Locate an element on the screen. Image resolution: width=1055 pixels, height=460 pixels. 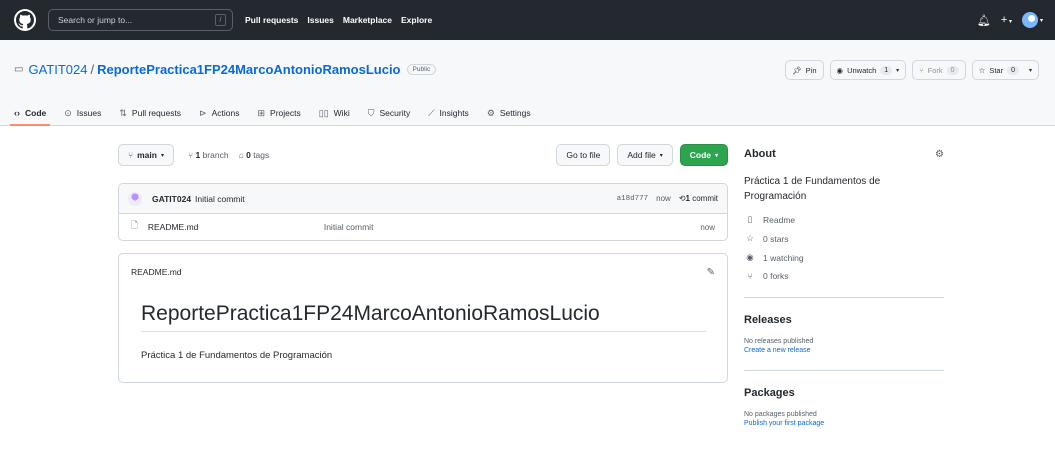
unwatch-button: ◉ Unwatch 1 ▾ is located at coordinates (868, 70).